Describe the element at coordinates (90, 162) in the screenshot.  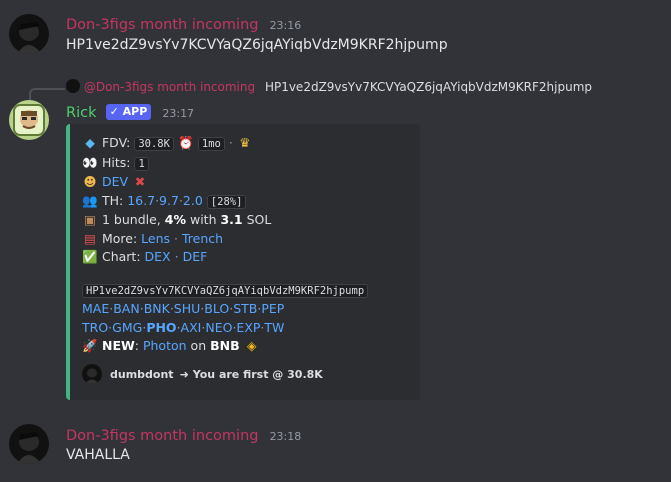
I see `eyes-icon: 👀` at that location.